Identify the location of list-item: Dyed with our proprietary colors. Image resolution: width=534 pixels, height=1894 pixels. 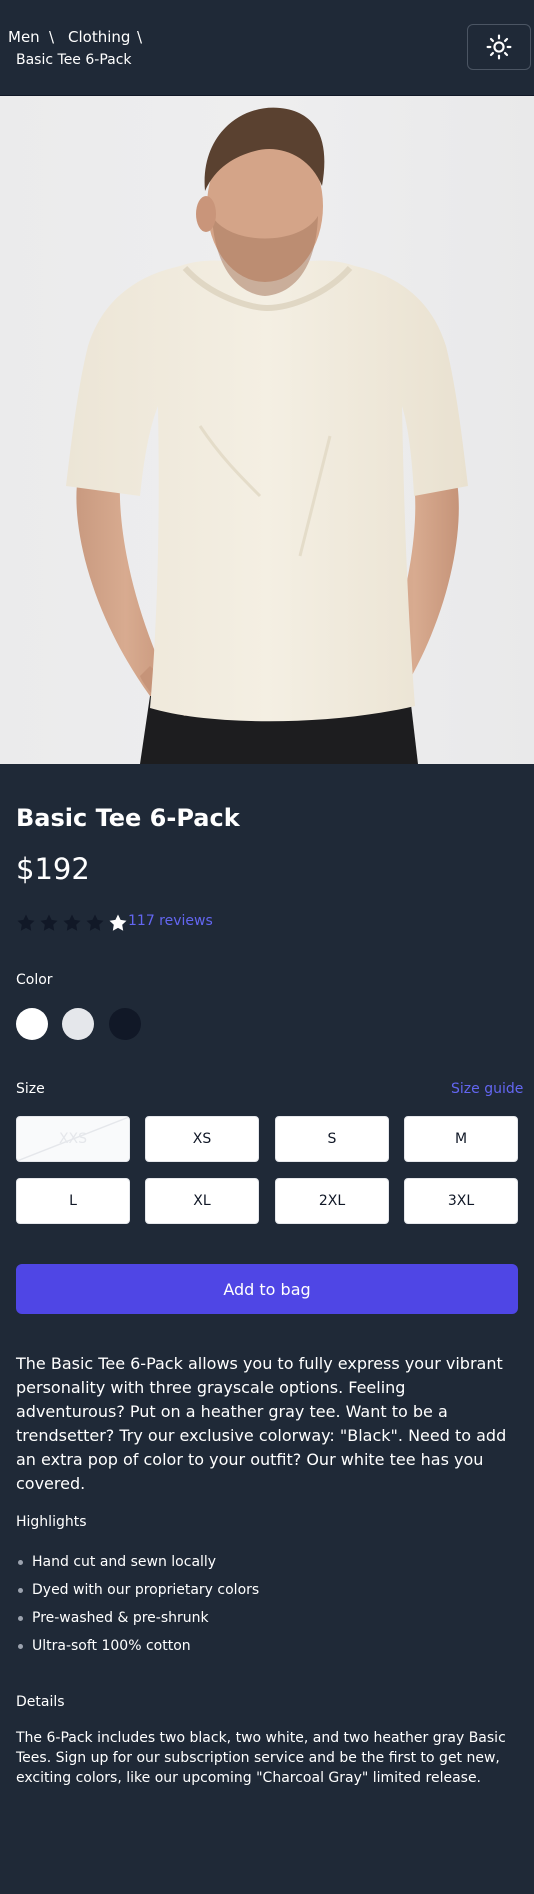
(137, 1590).